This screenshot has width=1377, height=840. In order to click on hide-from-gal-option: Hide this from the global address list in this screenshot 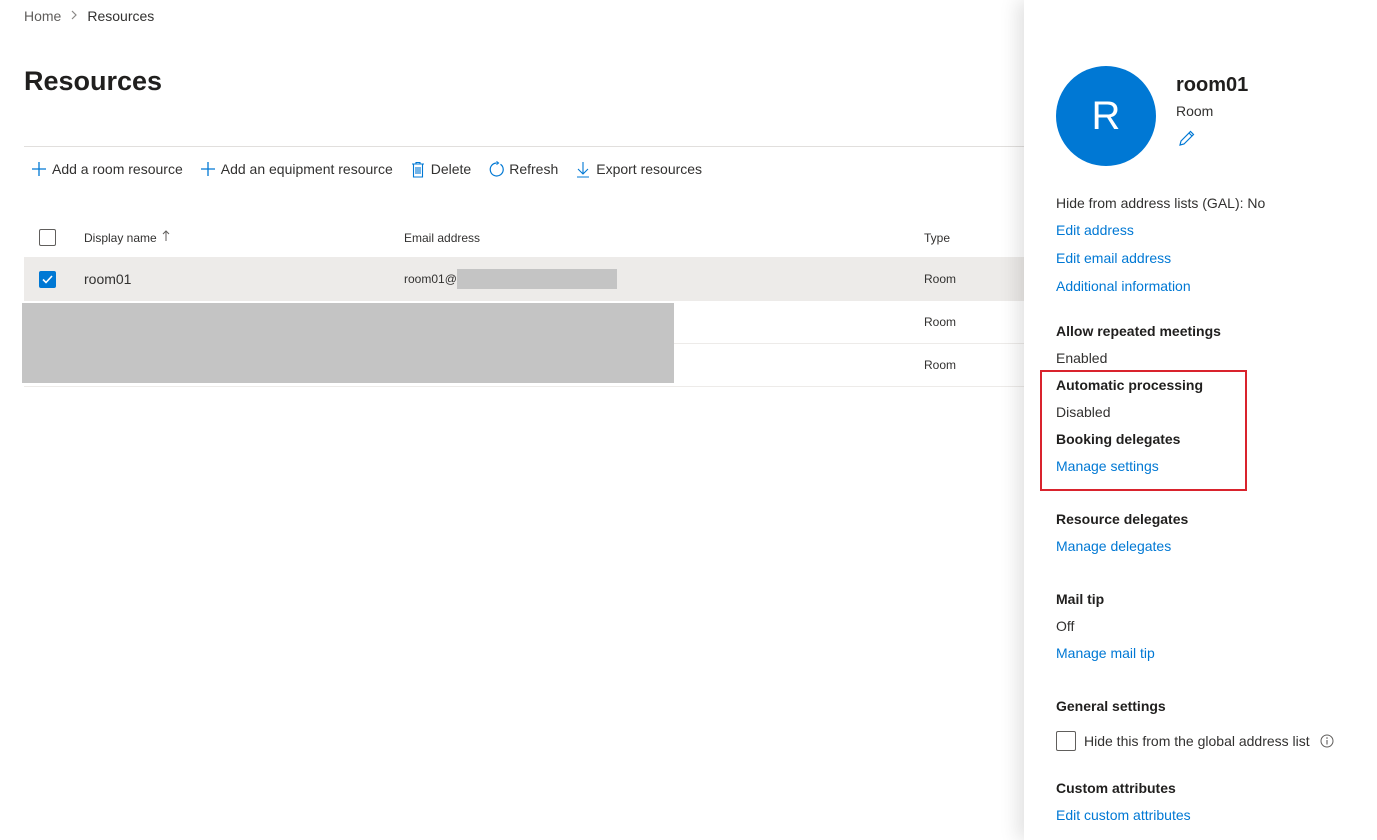, I will do `click(1195, 741)`.